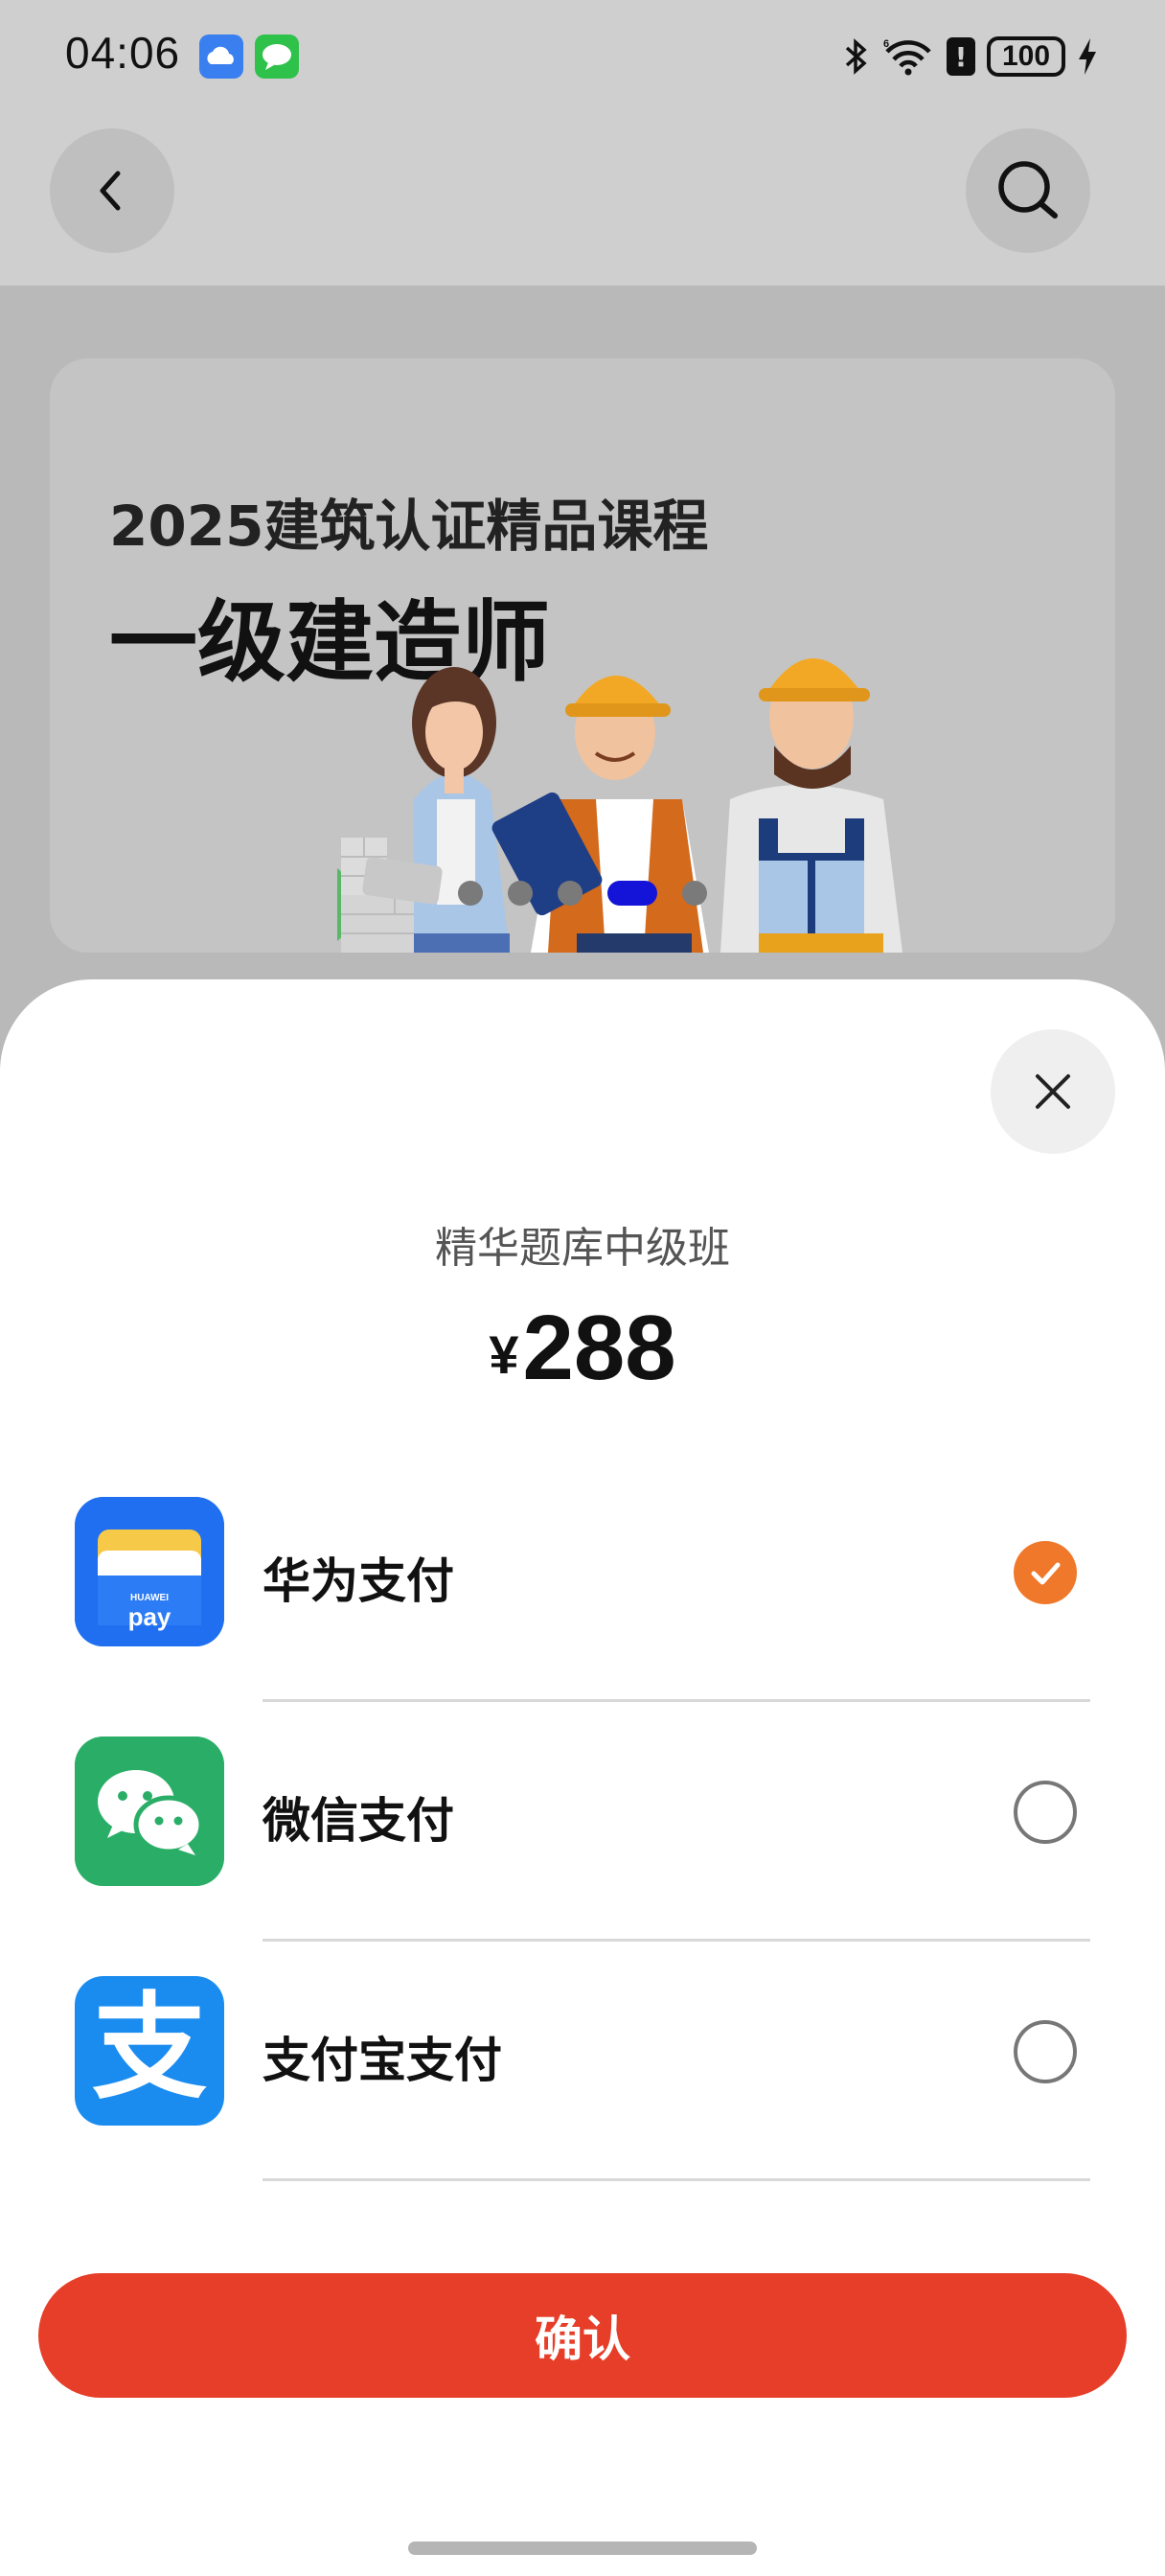 This screenshot has height=2576, width=1165. I want to click on bluetooth-icon, so click(856, 56).